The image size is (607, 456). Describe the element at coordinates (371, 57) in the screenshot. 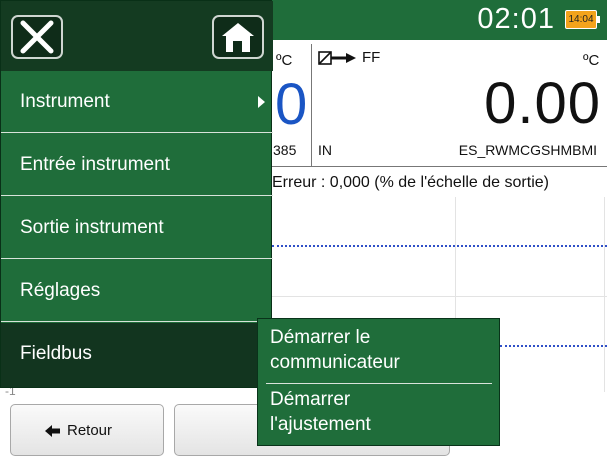

I see `mode-label: FF` at that location.